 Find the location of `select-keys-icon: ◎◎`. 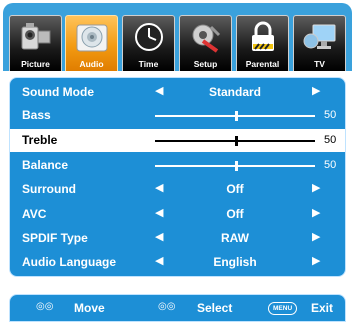

select-keys-icon: ◎◎ is located at coordinates (167, 306).